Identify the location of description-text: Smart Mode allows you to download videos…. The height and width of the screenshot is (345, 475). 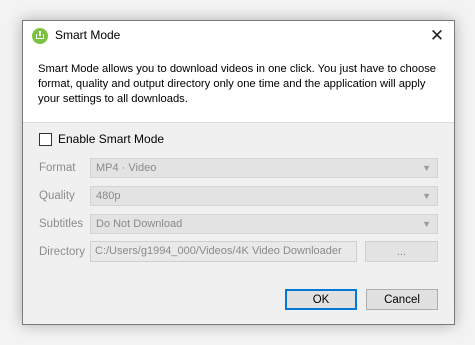
(237, 84).